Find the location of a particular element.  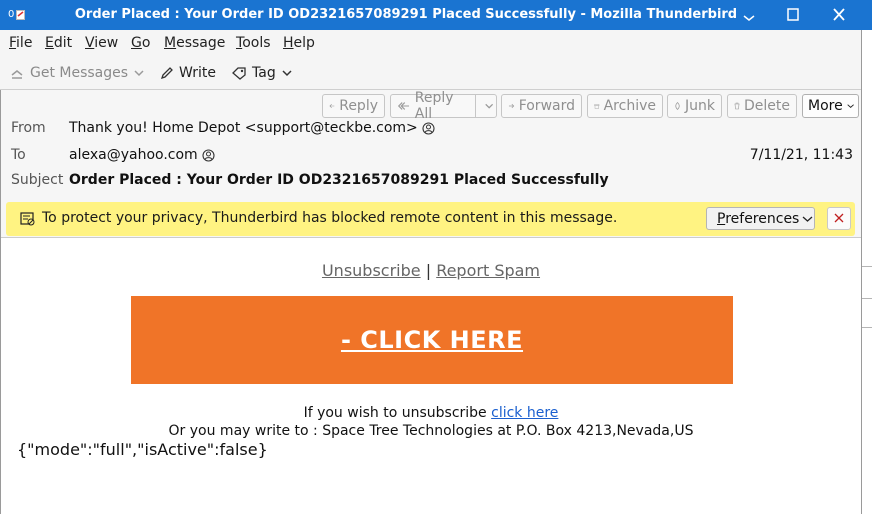

unsubscribe-prefix: If you wish to unsubscribe is located at coordinates (395, 413).